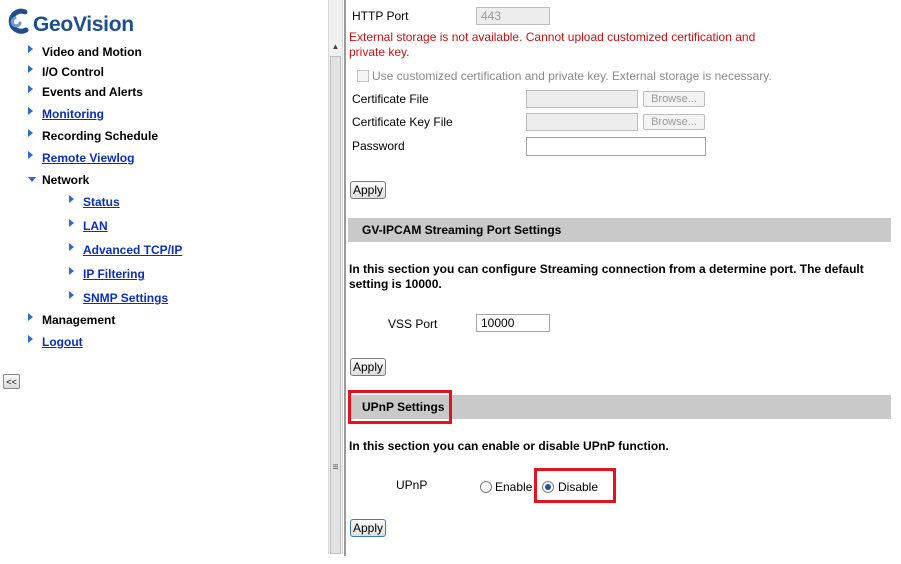  Describe the element at coordinates (92, 92) in the screenshot. I see `nav-item-label: Events and Alerts` at that location.